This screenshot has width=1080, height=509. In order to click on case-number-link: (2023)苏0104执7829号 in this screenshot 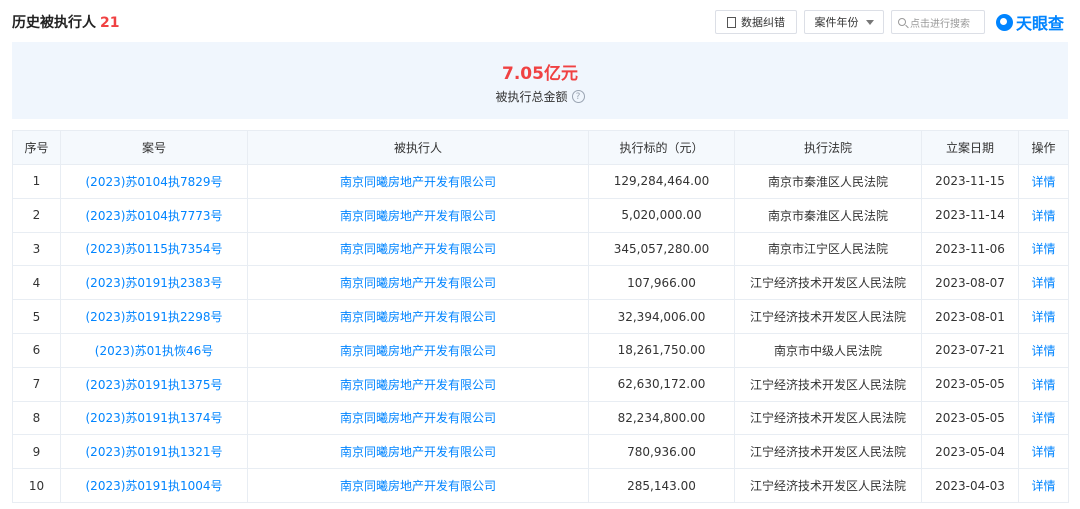, I will do `click(154, 181)`.